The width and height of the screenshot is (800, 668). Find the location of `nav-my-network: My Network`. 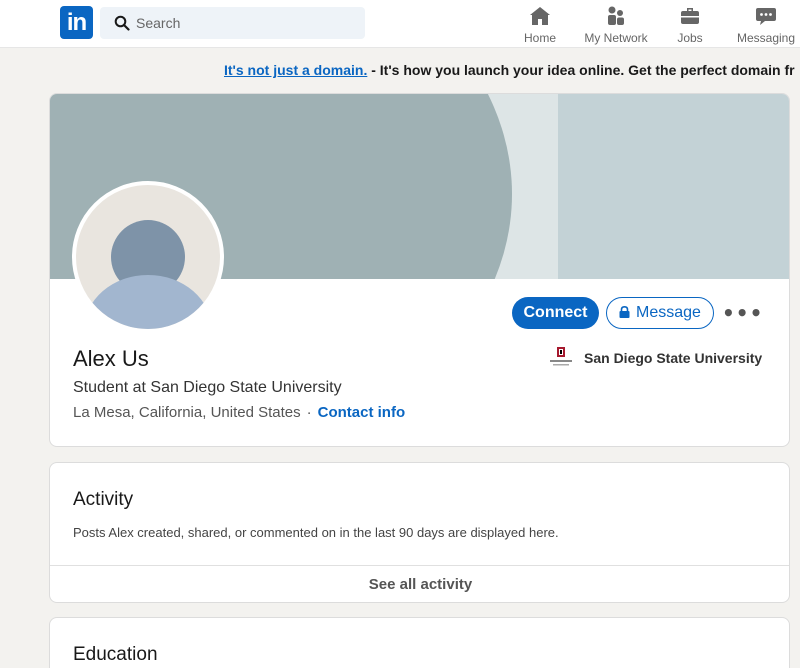

nav-my-network: My Network is located at coordinates (616, 24).